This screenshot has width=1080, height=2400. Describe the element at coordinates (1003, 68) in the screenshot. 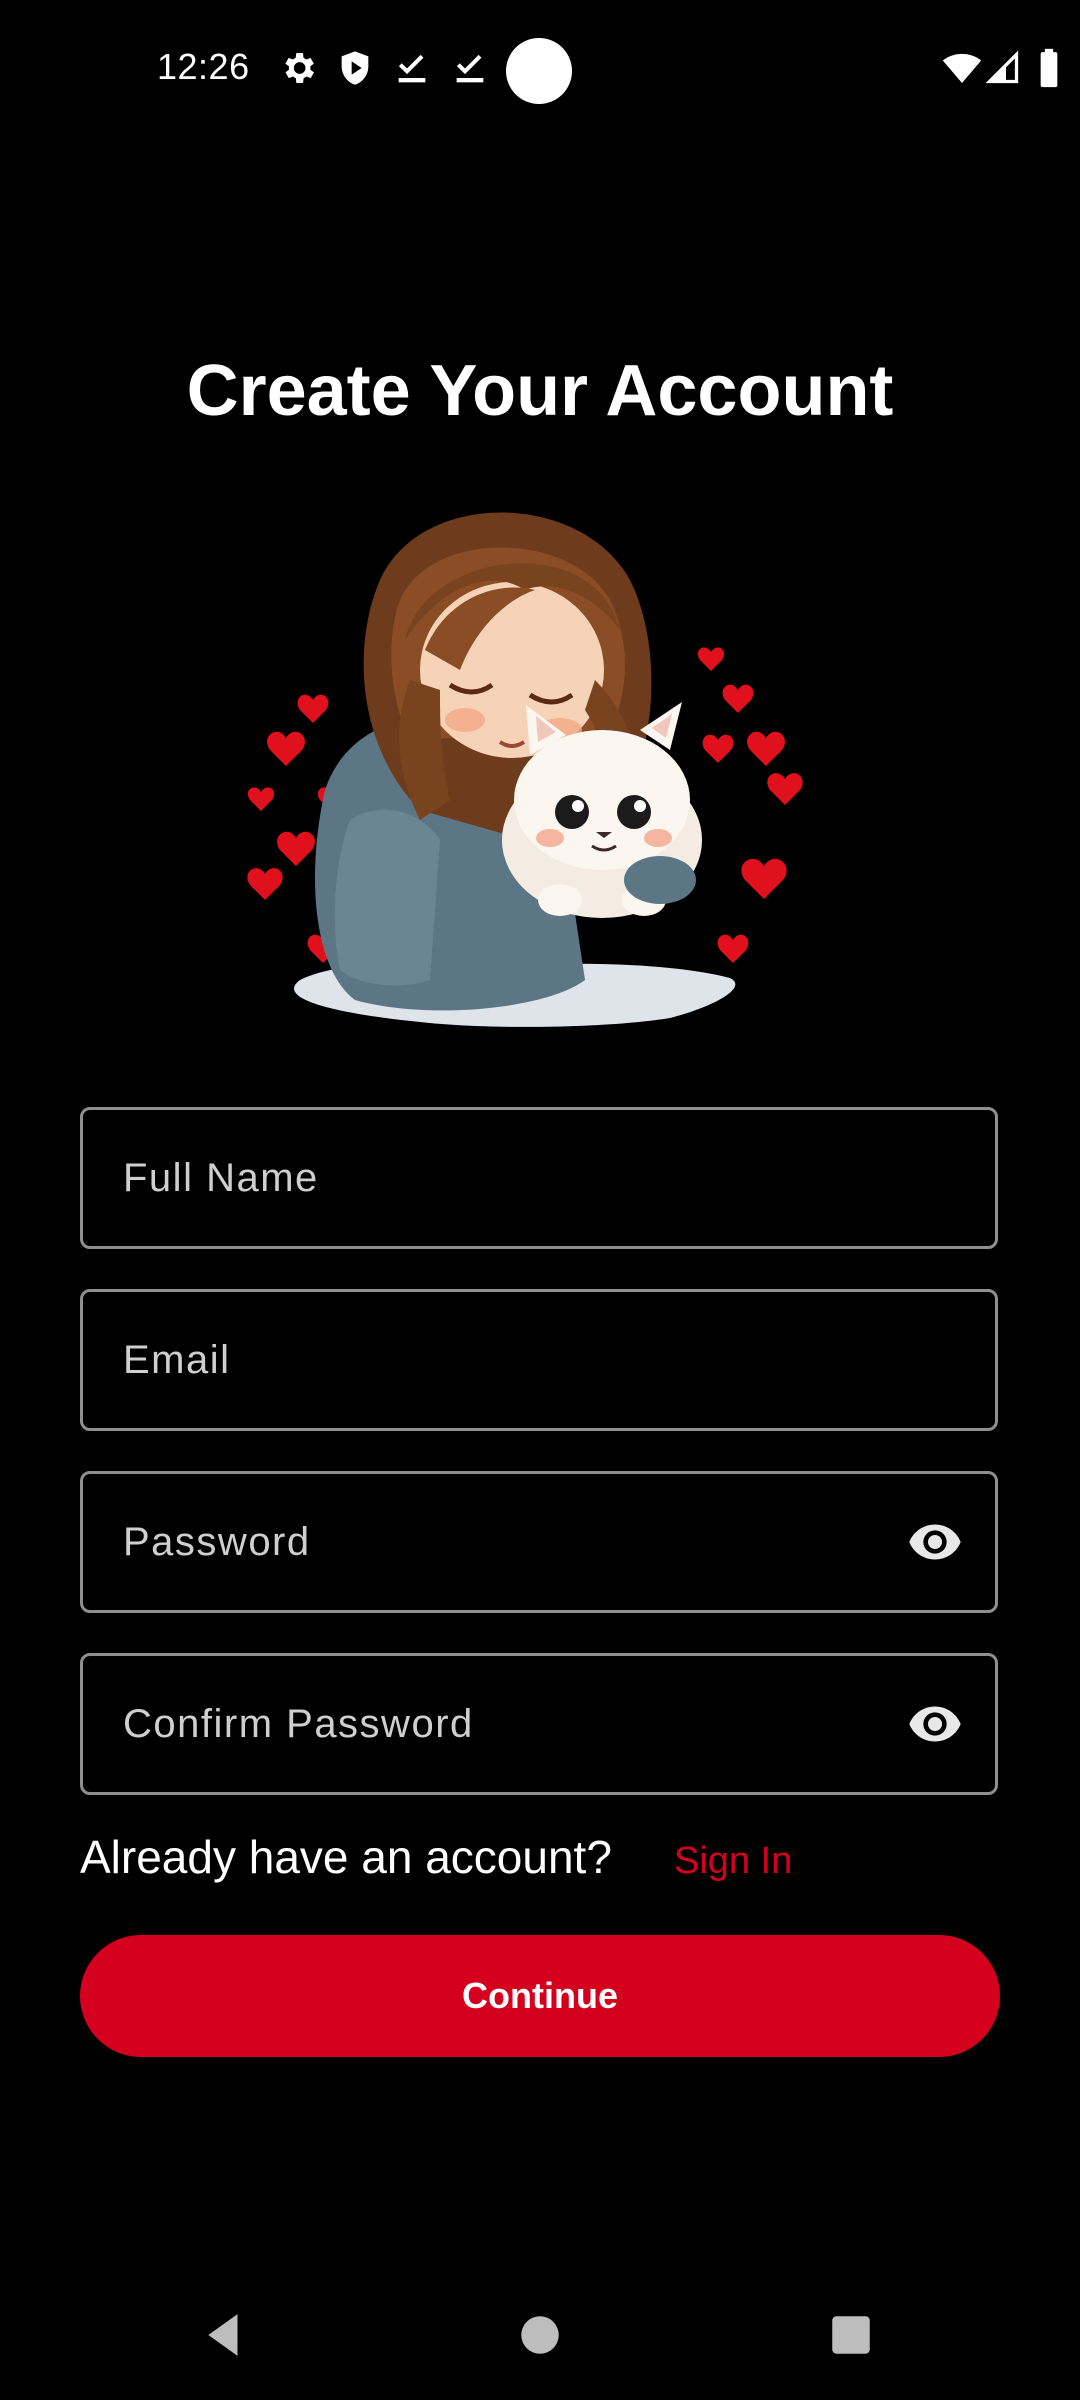

I see `cell-signal-icon` at that location.